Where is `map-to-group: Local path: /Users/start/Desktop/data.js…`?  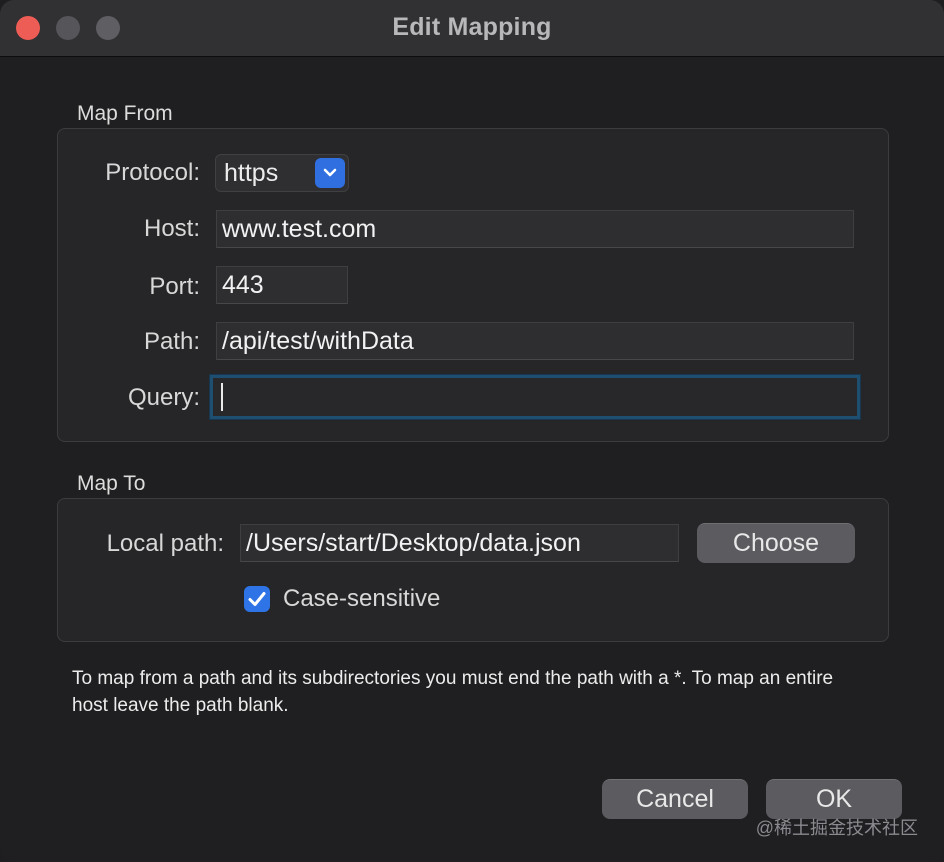
map-to-group: Local path: /Users/start/Desktop/data.js… is located at coordinates (473, 570).